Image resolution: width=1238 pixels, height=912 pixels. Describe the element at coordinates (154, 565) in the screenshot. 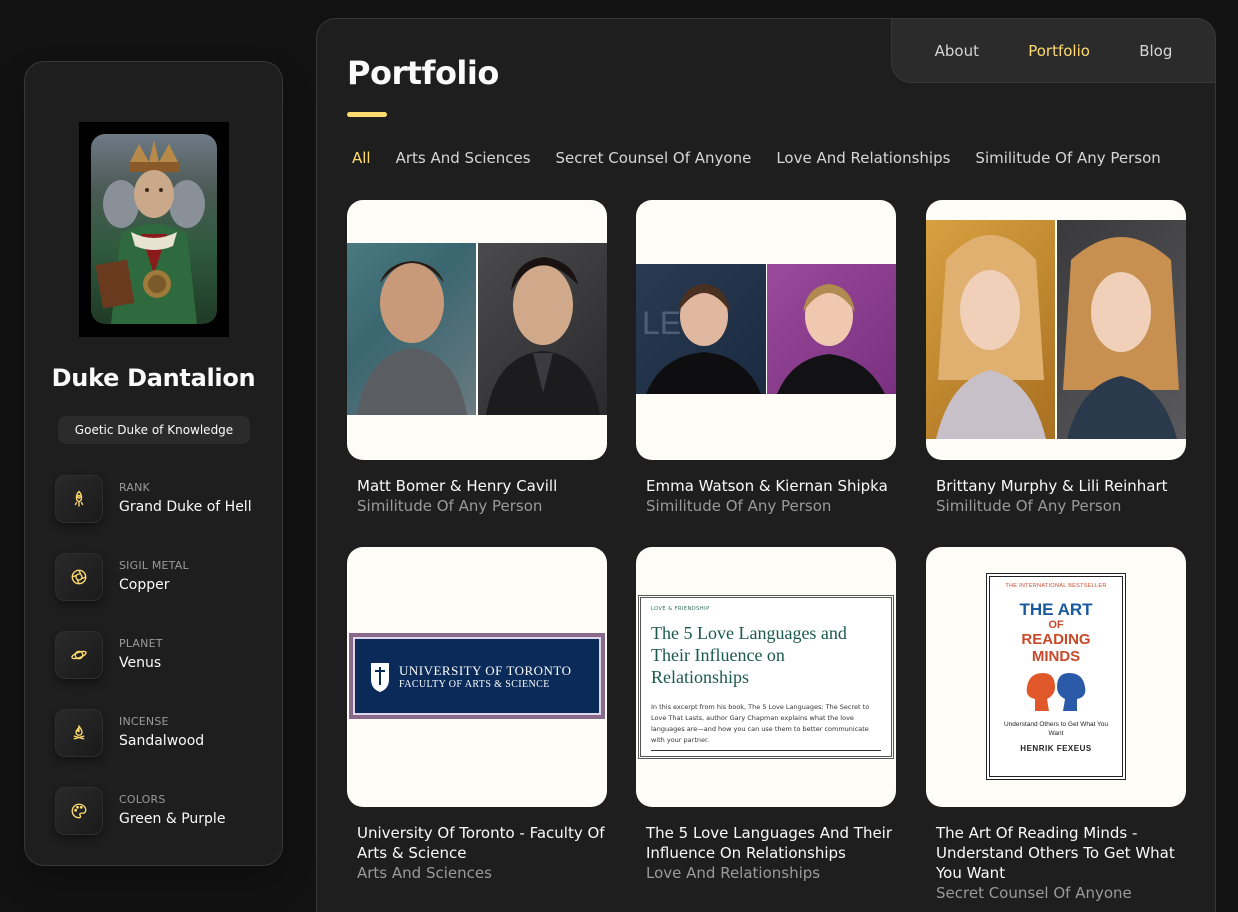

I see `info-label: SIGIL METAL` at that location.